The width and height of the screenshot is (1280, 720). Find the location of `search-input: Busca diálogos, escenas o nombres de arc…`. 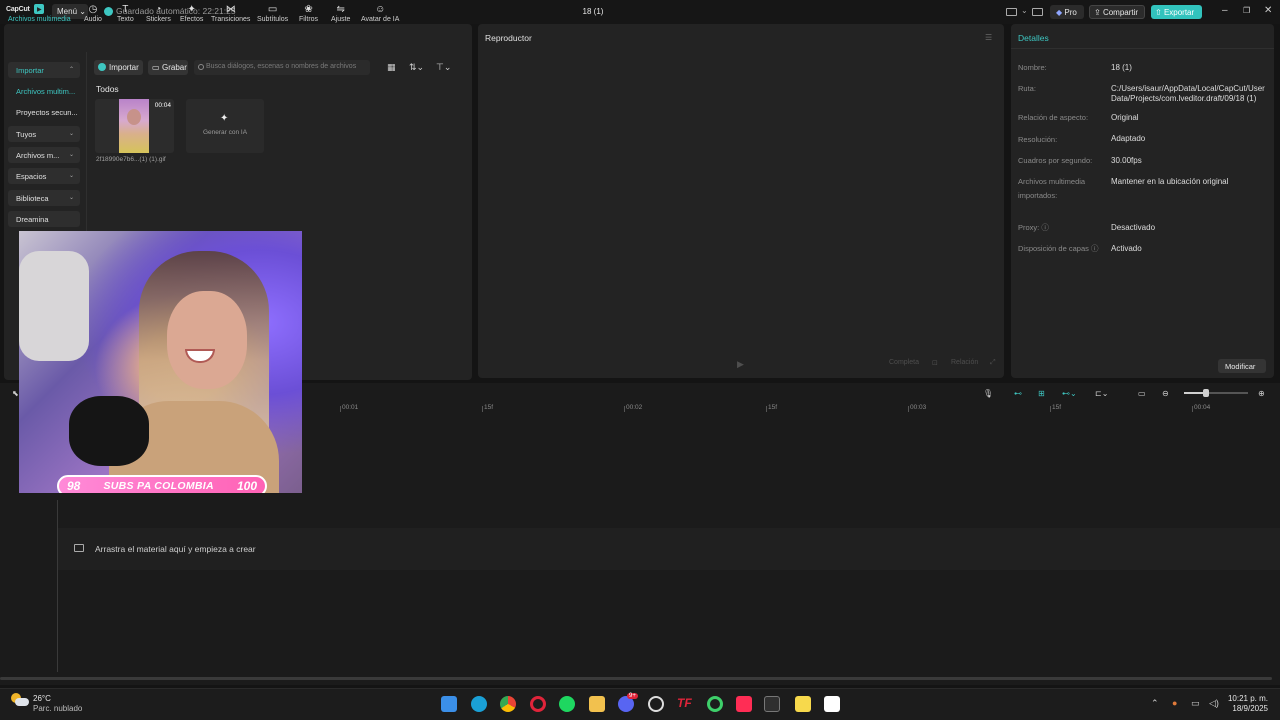

search-input: Busca diálogos, escenas o nombres de arc… is located at coordinates (282, 67).